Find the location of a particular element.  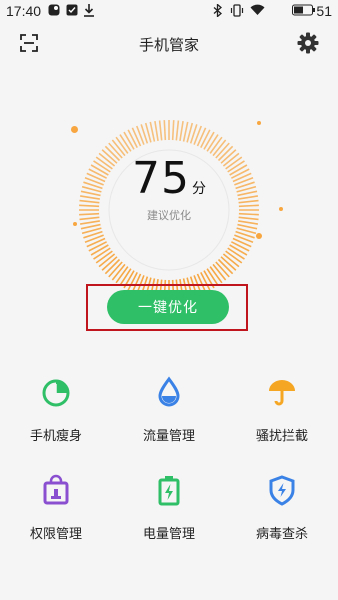

status-time: 17:40 is located at coordinates (24, 11).